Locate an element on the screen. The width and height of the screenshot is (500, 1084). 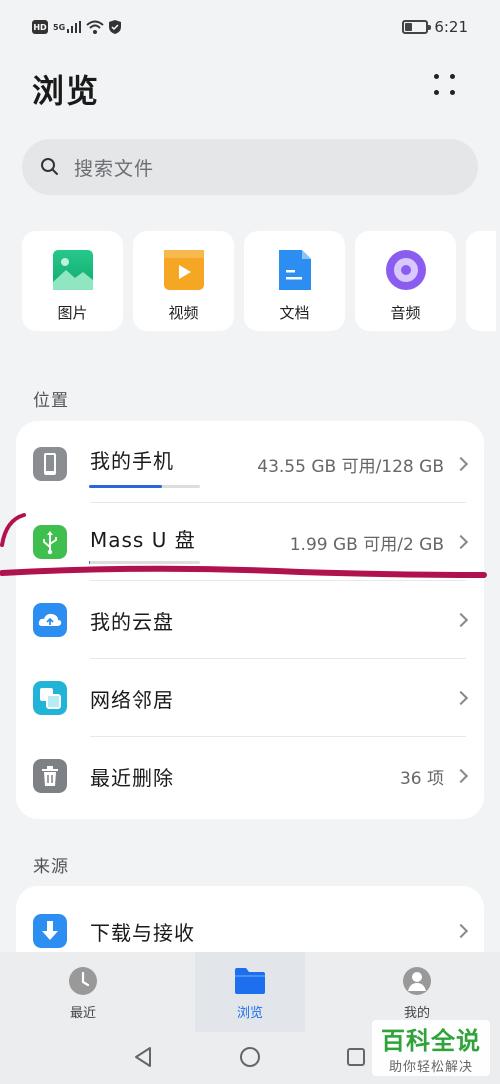
nav-recent: 最近 is located at coordinates (83, 992).